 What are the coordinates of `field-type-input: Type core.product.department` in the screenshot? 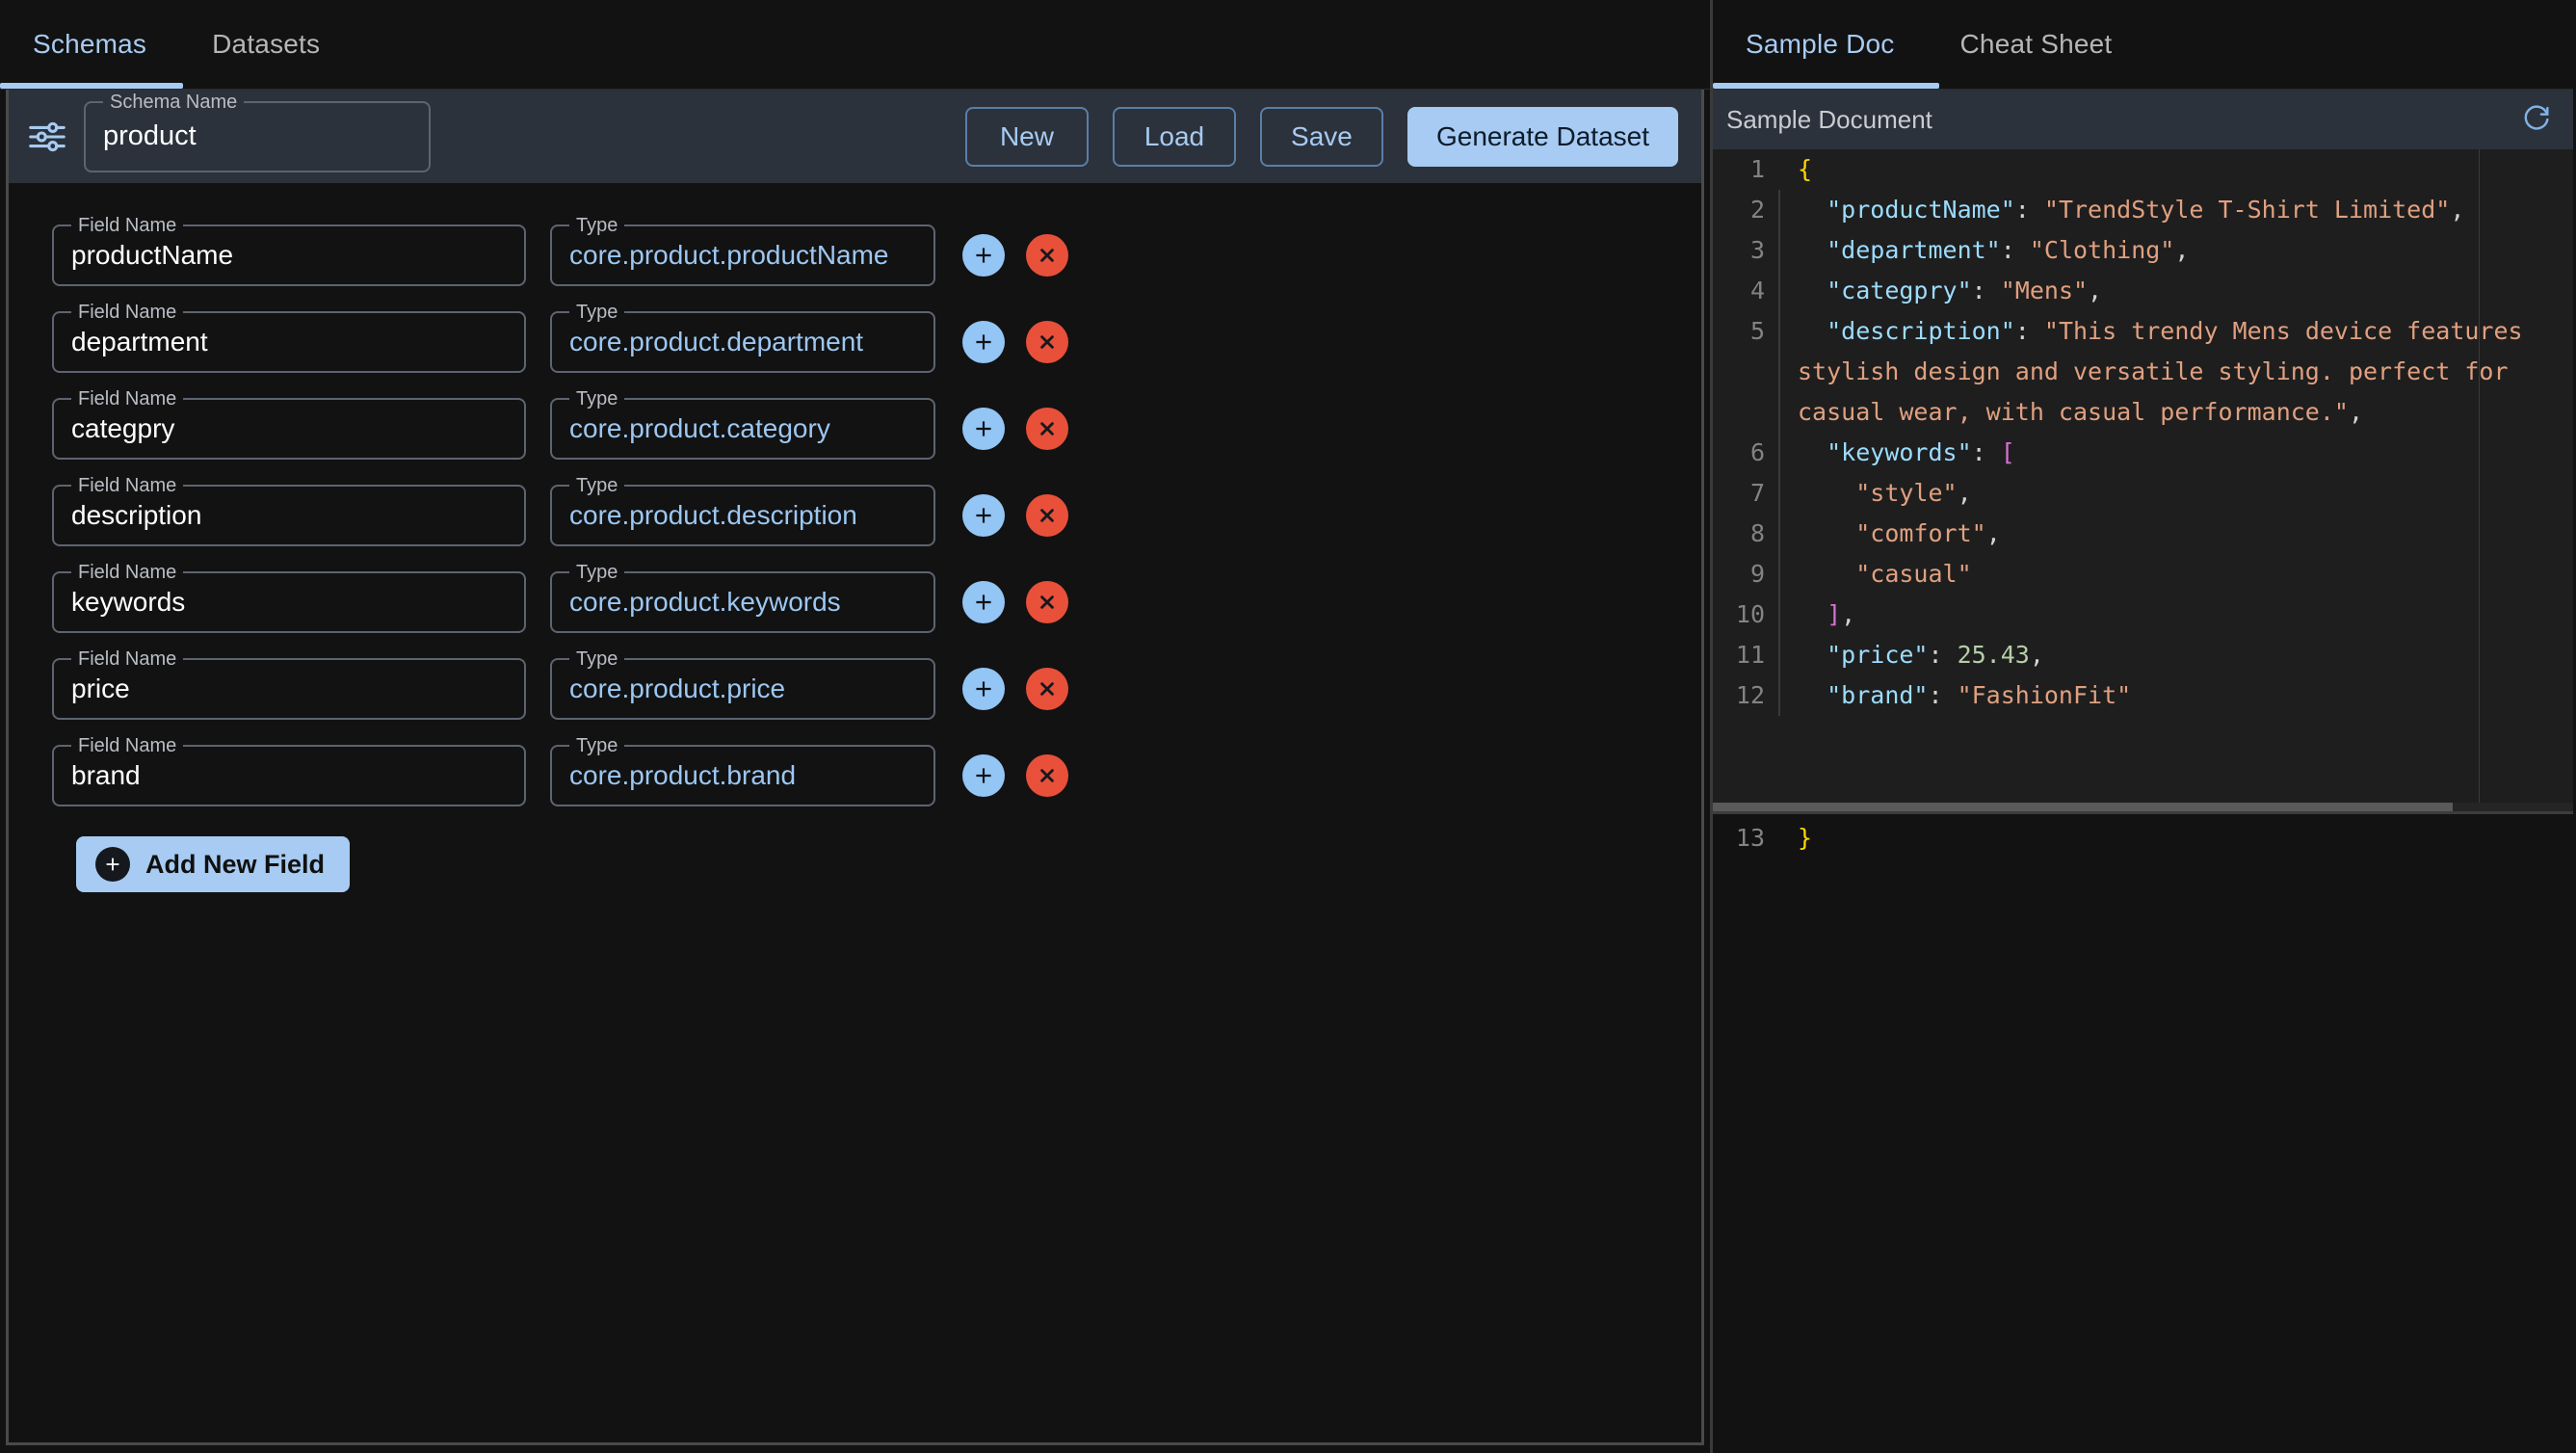 It's located at (743, 337).